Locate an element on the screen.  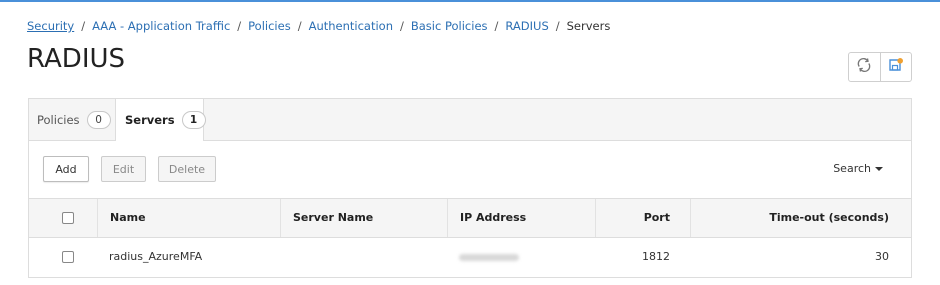
refresh-button is located at coordinates (864, 67).